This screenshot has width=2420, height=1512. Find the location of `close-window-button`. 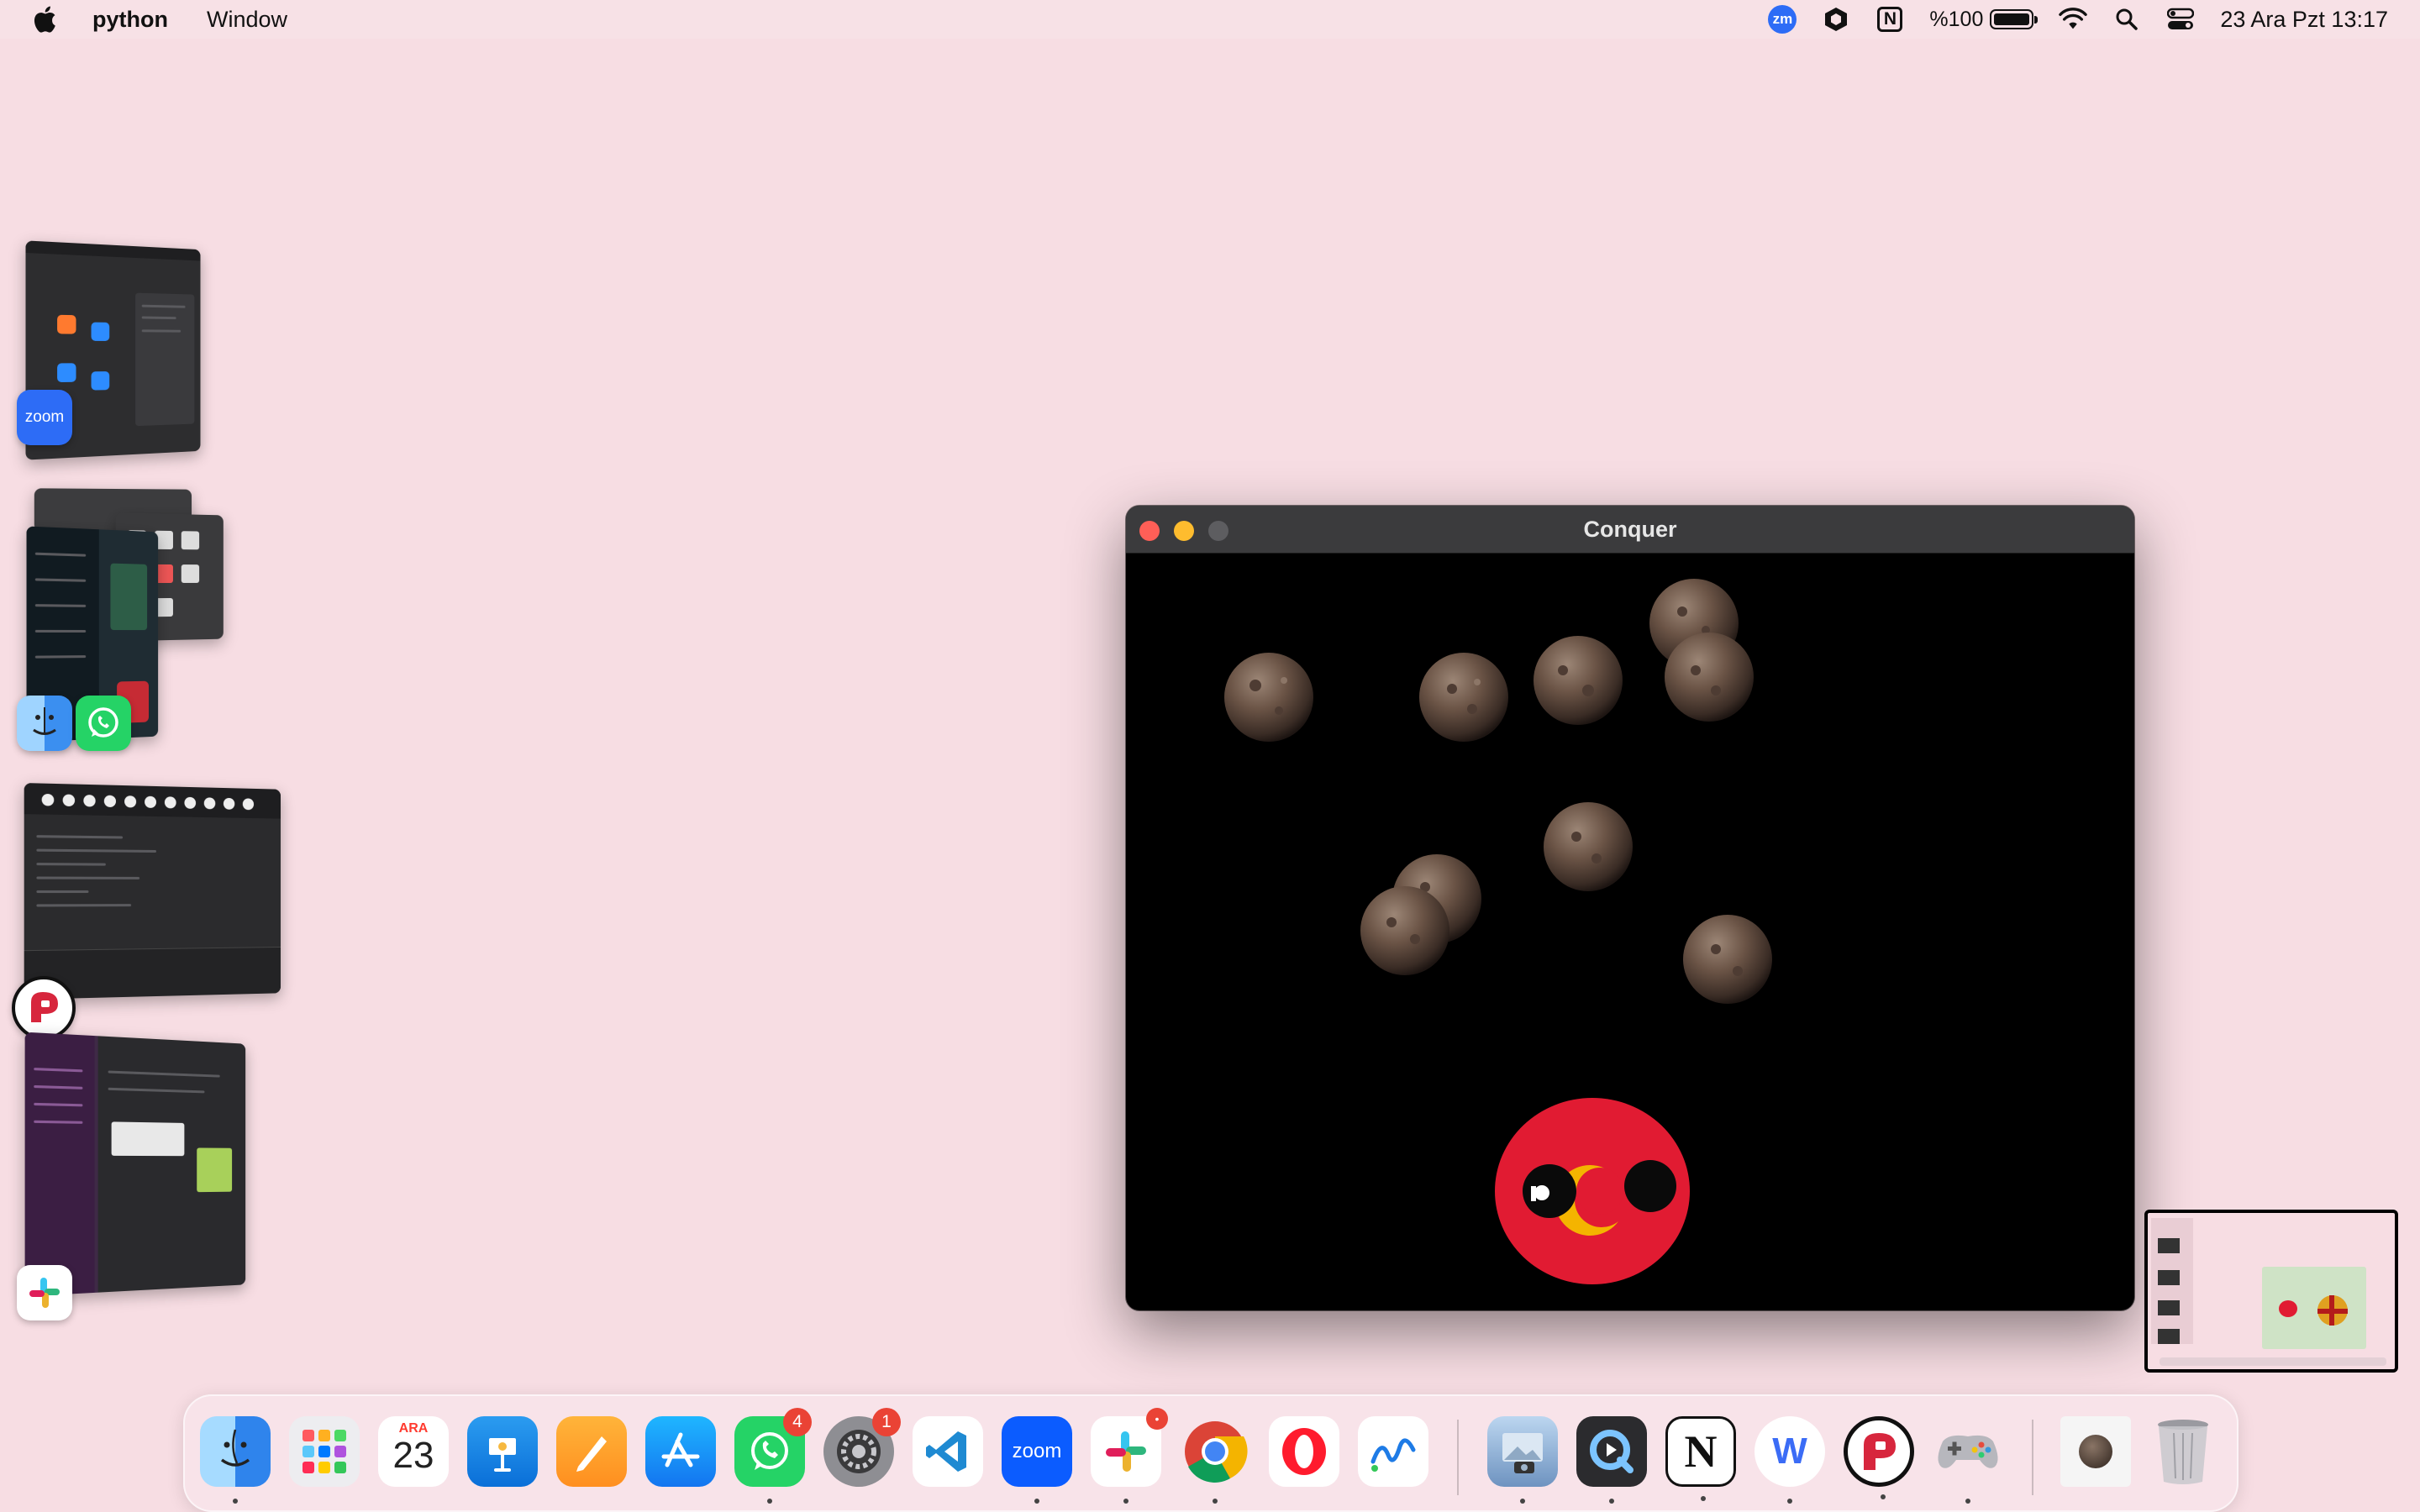

close-window-button is located at coordinates (1149, 531).